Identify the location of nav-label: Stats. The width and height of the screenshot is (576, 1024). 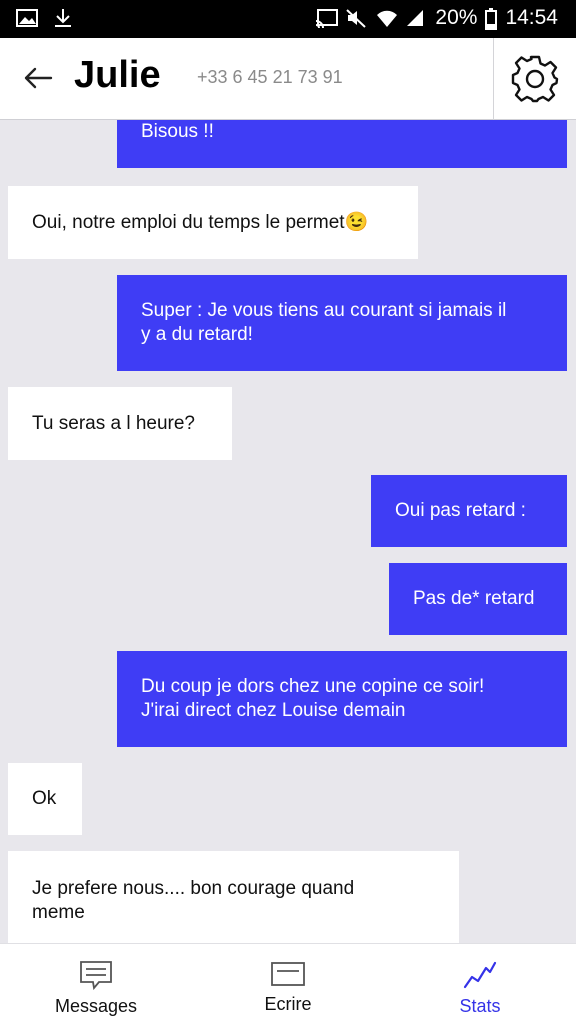
(480, 1006).